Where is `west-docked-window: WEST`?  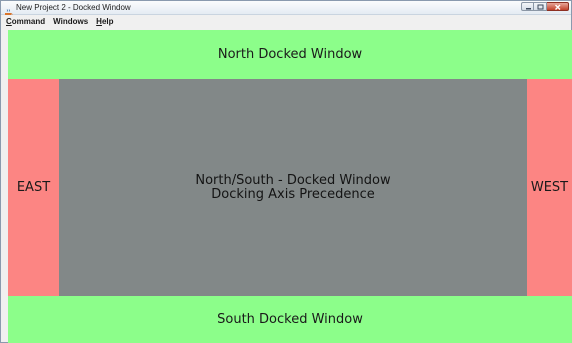 west-docked-window: WEST is located at coordinates (549, 187).